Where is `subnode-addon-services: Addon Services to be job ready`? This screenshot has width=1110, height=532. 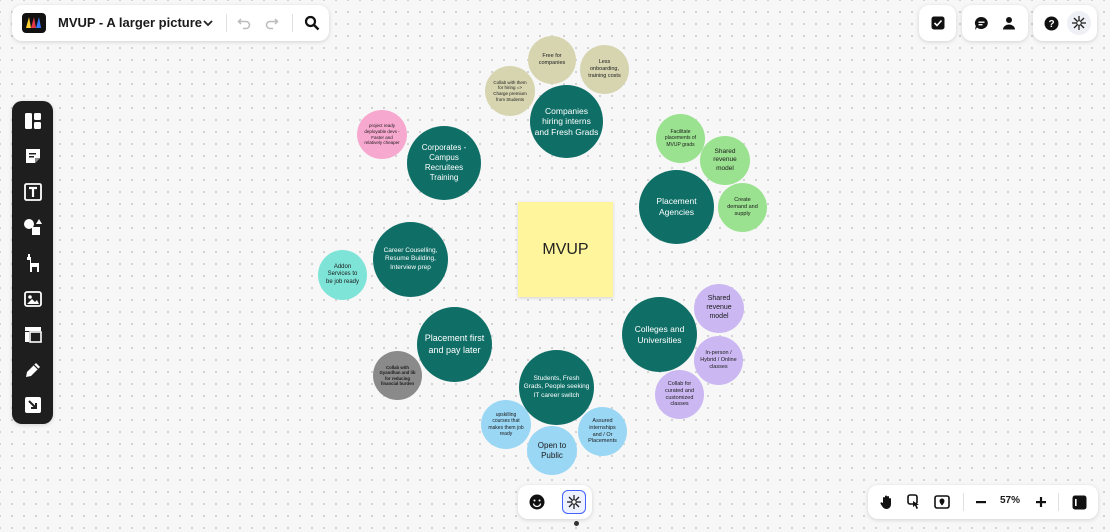
subnode-addon-services: Addon Services to be job ready is located at coordinates (342, 275).